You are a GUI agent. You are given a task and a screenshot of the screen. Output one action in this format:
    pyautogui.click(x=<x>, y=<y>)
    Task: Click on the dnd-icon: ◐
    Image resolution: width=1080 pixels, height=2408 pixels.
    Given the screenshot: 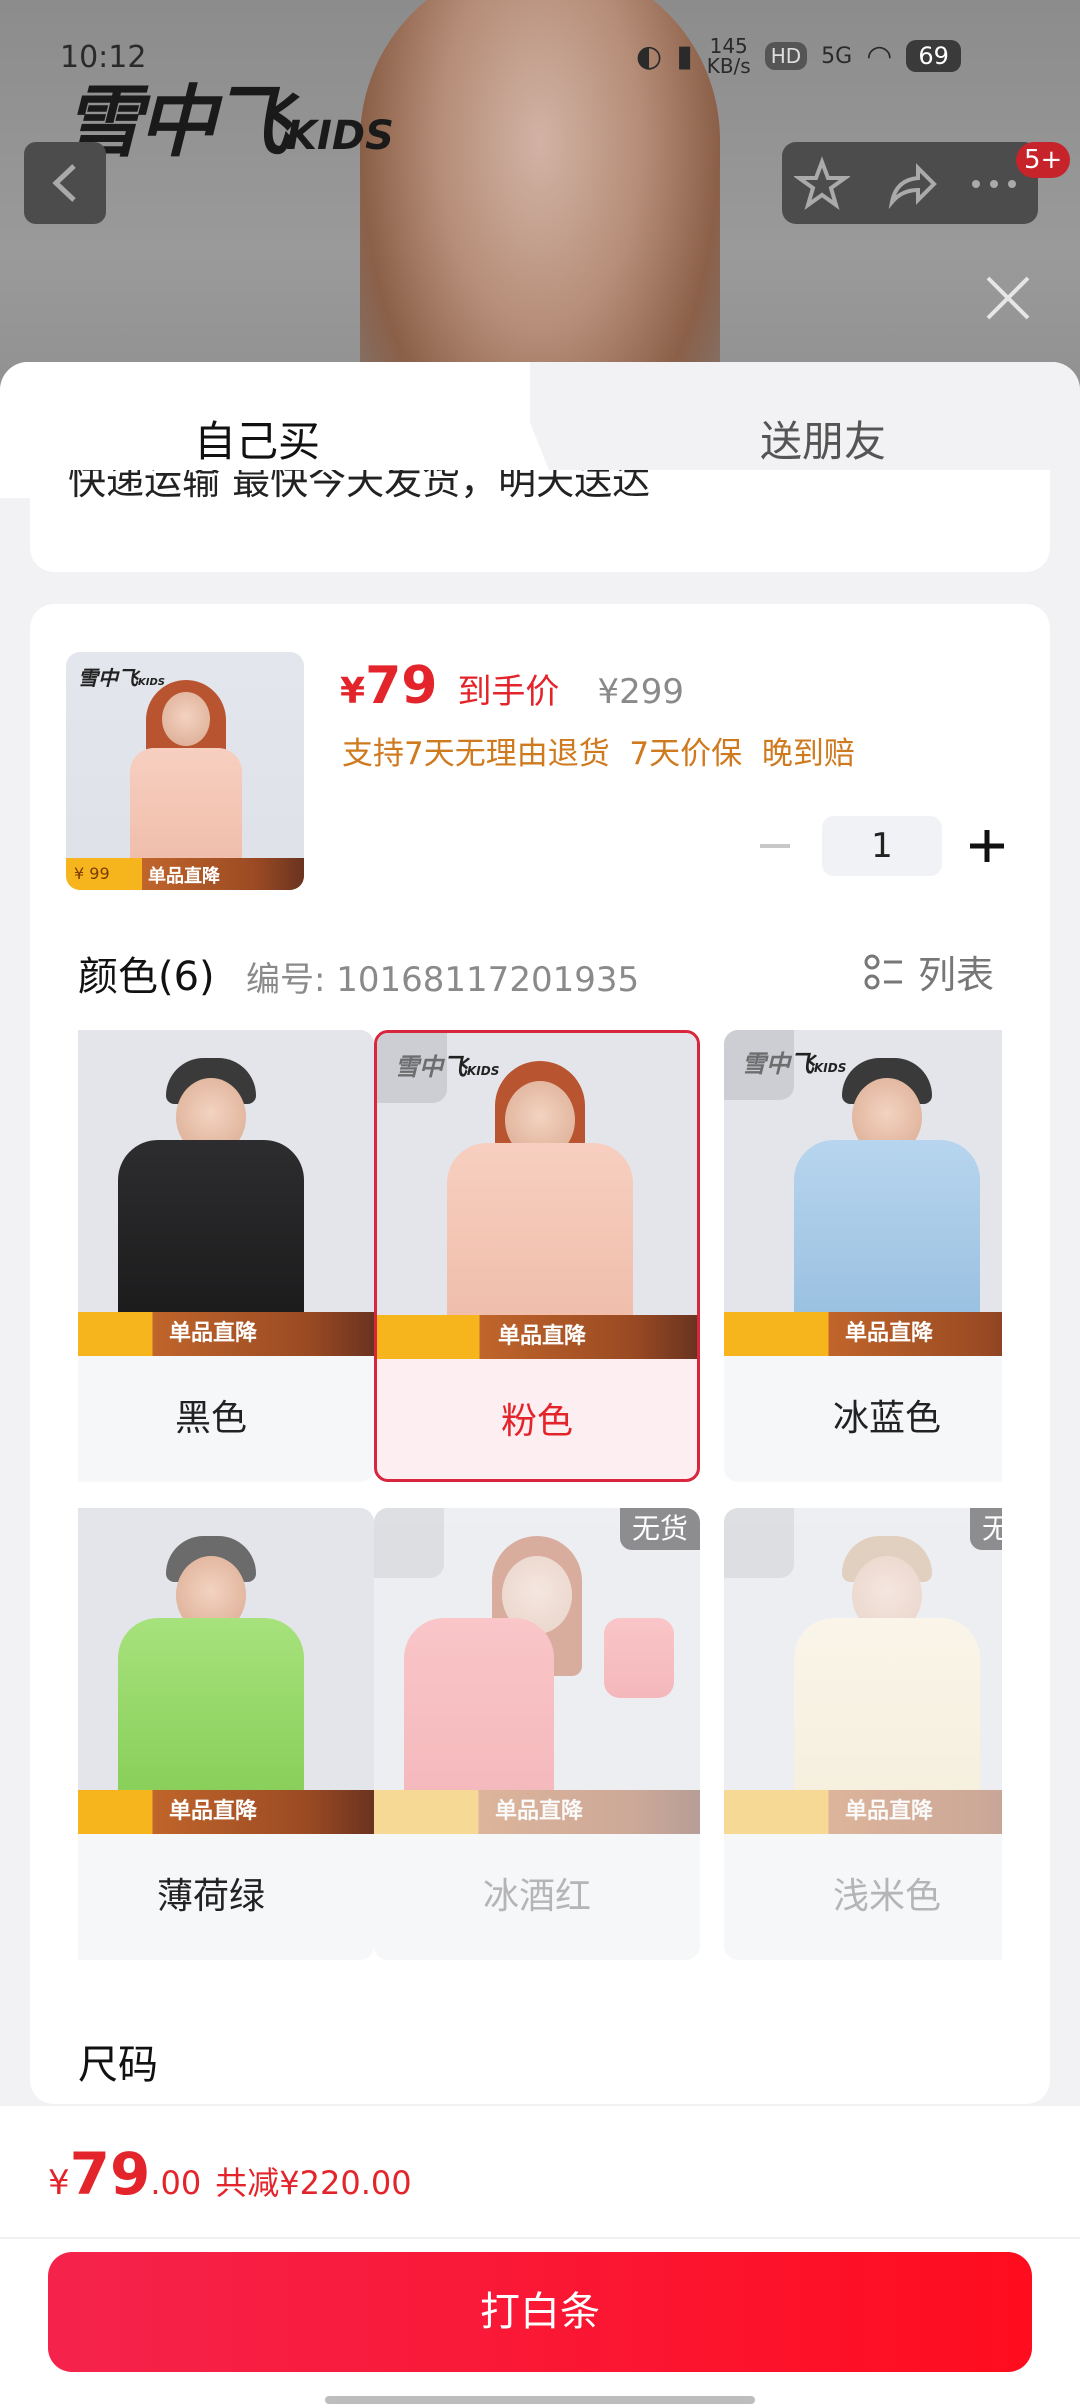 What is the action you would take?
    pyautogui.click(x=649, y=56)
    